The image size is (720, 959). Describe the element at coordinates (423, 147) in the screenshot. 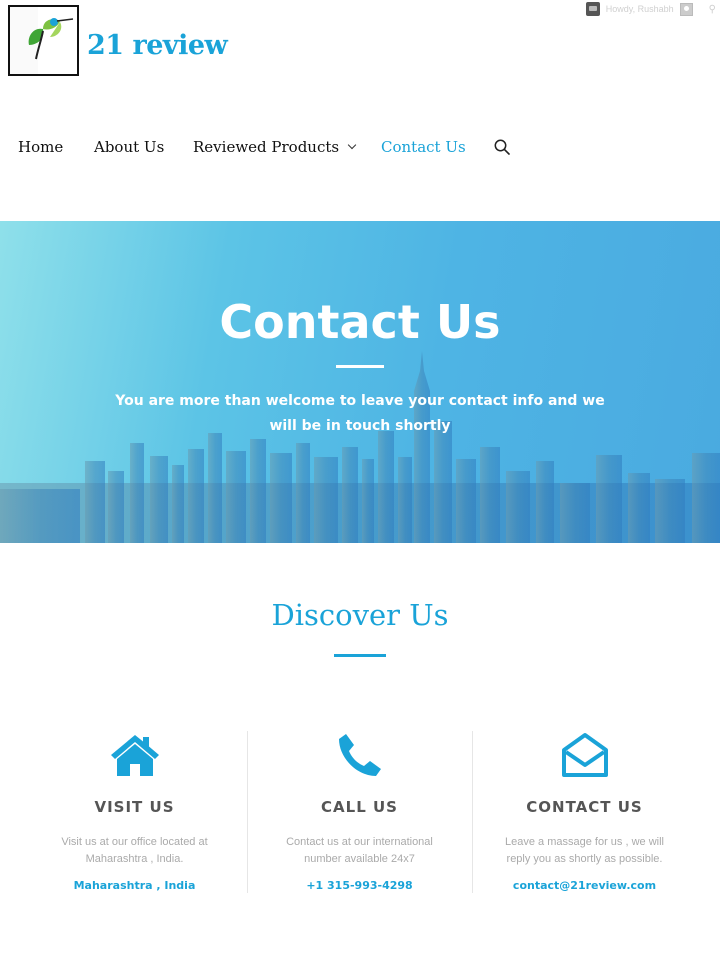

I see `nav-item-contact-us: Contact Us` at that location.